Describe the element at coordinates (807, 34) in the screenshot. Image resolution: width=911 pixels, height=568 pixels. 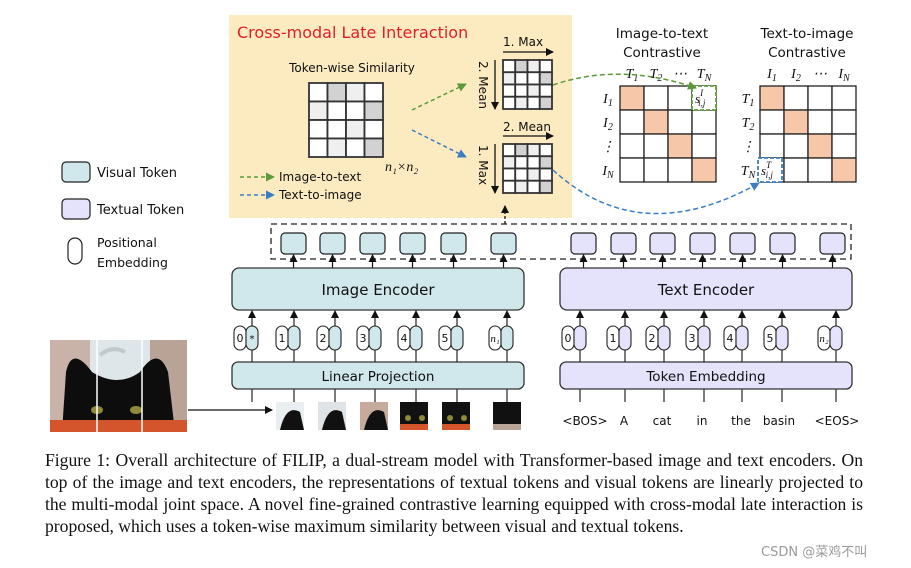
I see `t2i-title-line1: Text-to-image` at that location.